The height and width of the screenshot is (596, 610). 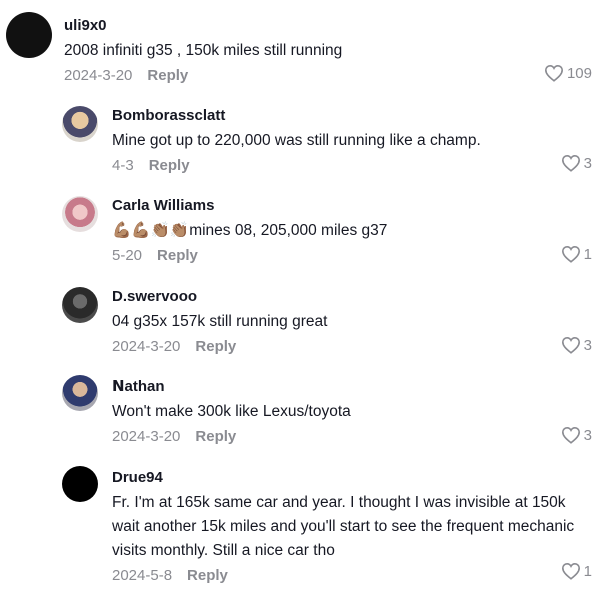 I want to click on comment-username: ꓠathan, so click(x=352, y=387).